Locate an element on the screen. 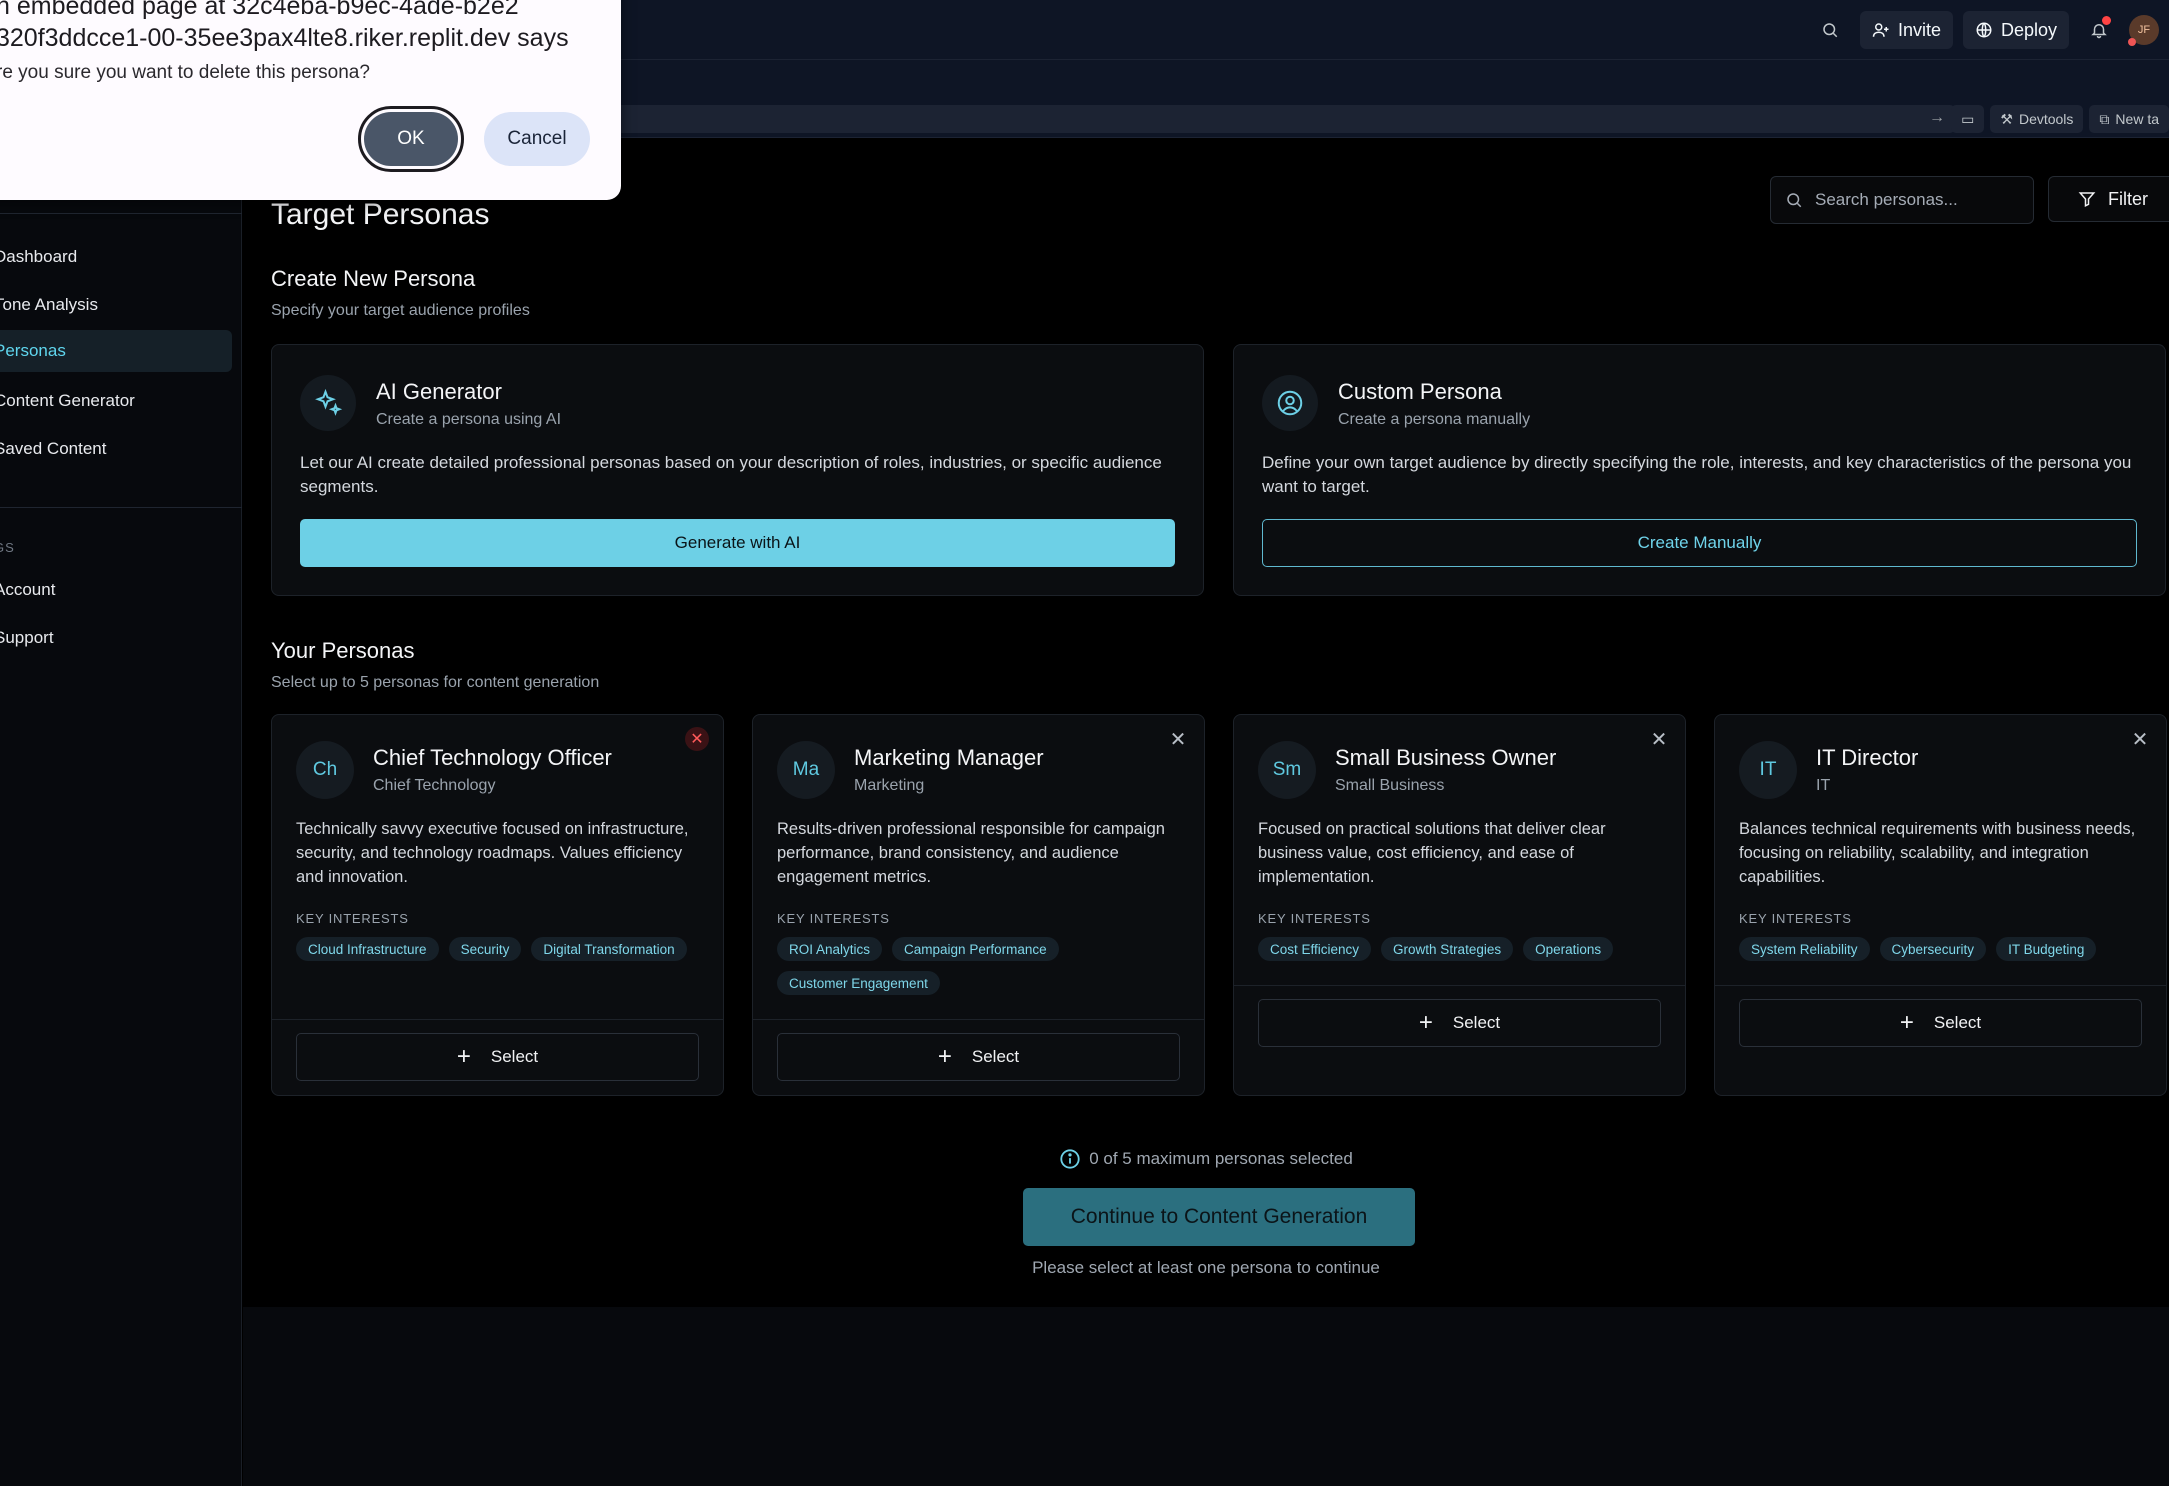 The height and width of the screenshot is (1486, 2169). url-tools: ▭ ⚒ Devtools ⧉ New ta is located at coordinates (2060, 119).